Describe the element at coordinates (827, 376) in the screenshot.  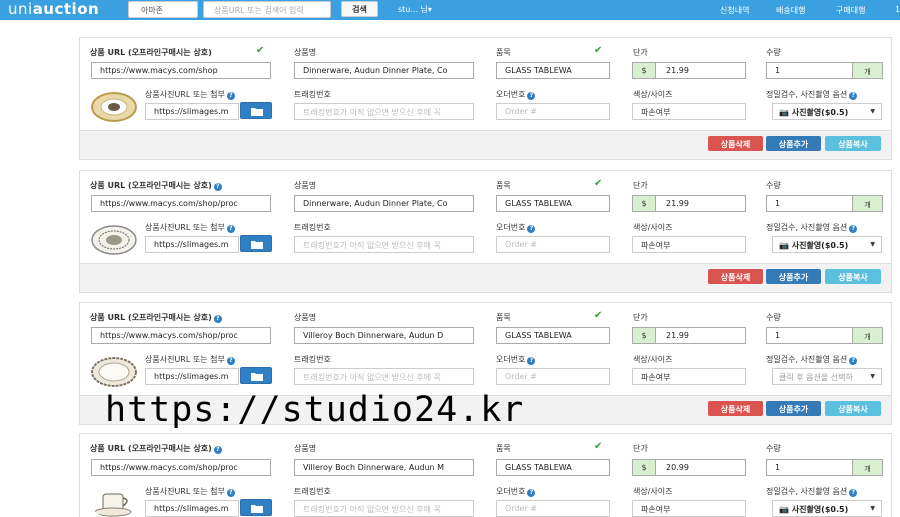
I see `inspection-select: 클릭 후 옵션을 선택하 ▼` at that location.